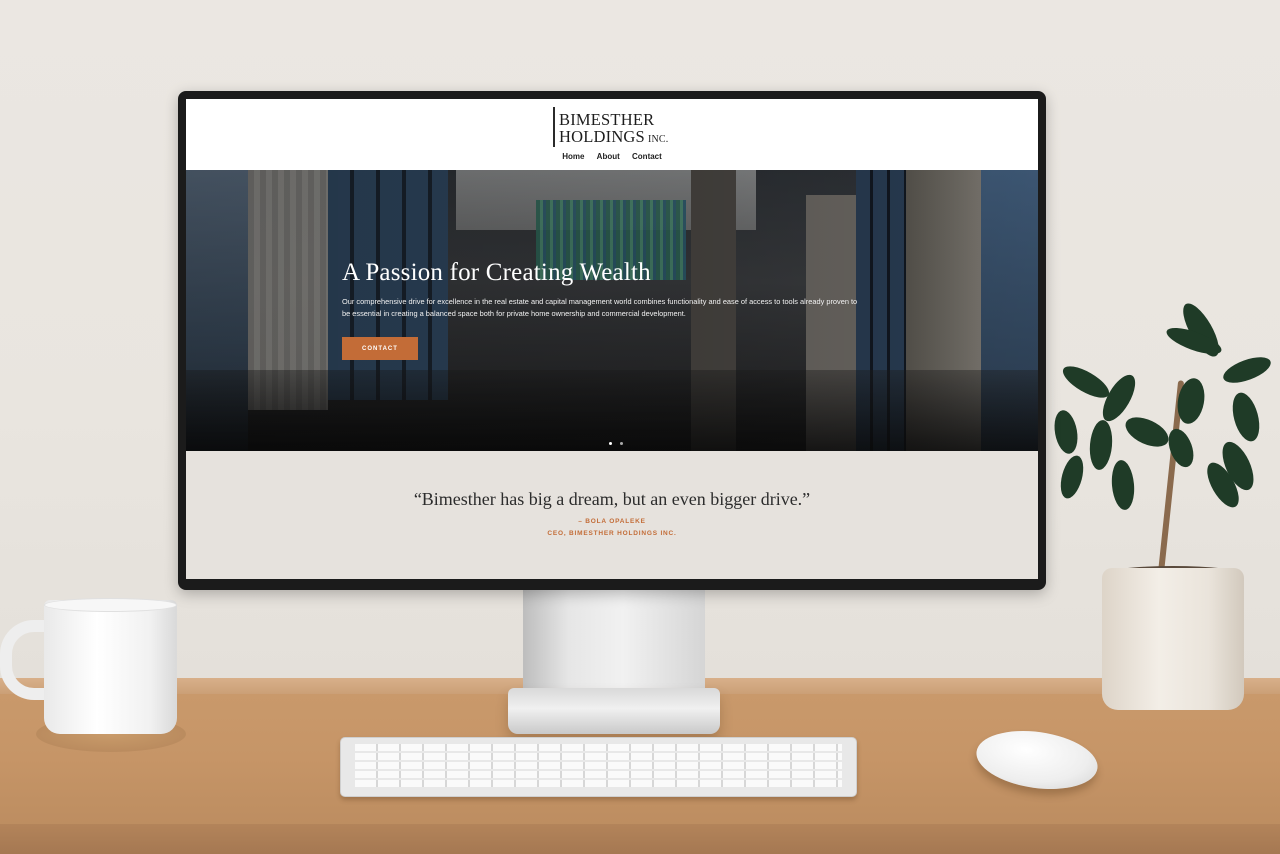 This screenshot has height=854, width=1280. What do you see at coordinates (658, 139) in the screenshot?
I see `logo-suffix: INC.` at bounding box center [658, 139].